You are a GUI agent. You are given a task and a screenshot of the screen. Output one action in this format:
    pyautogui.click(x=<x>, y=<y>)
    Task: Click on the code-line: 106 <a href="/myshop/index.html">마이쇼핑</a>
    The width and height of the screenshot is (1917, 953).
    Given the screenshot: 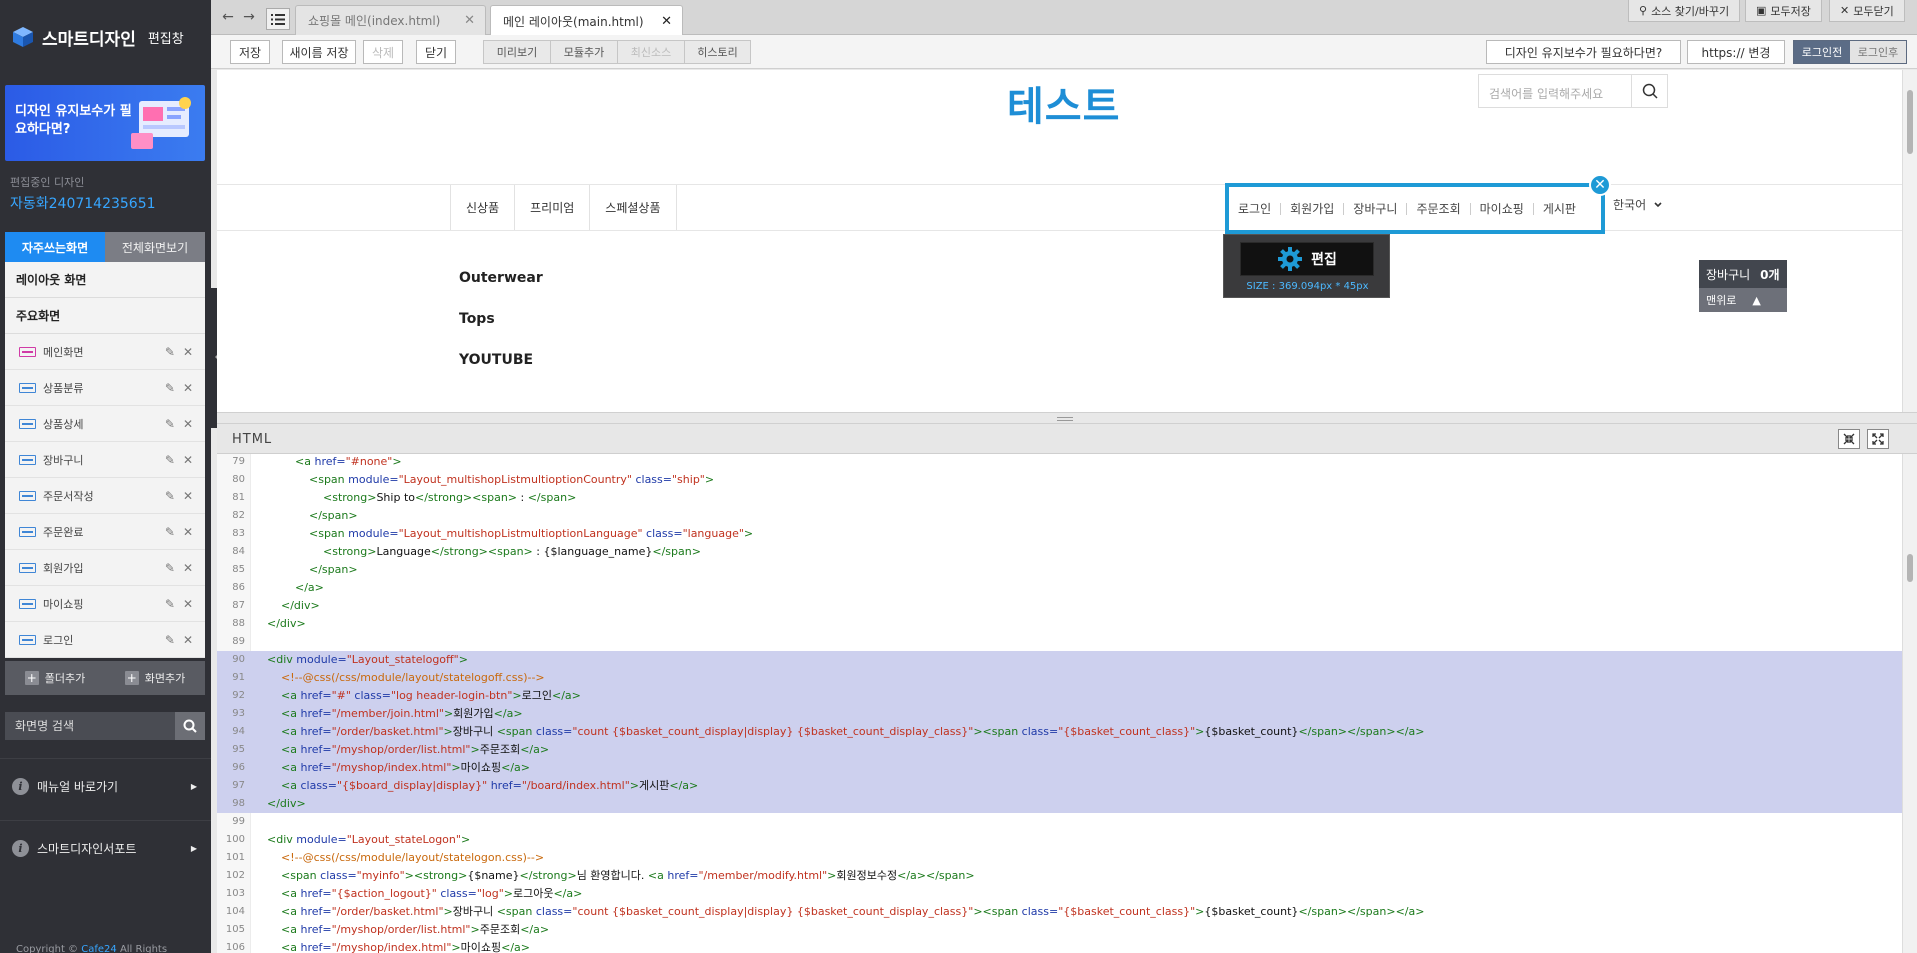 What is the action you would take?
    pyautogui.click(x=1059, y=946)
    